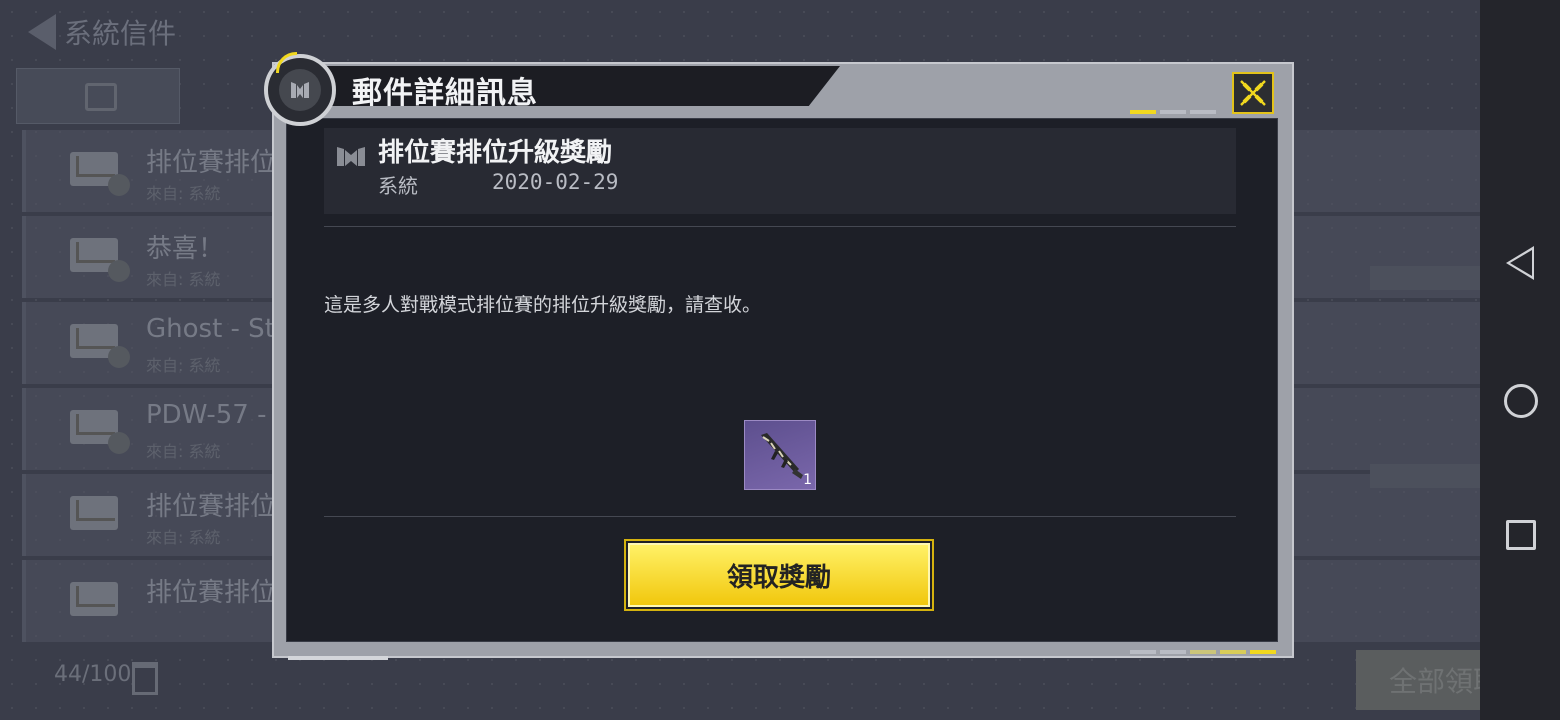 This screenshot has height=720, width=1560. I want to click on system-nav-bar, so click(1520, 360).